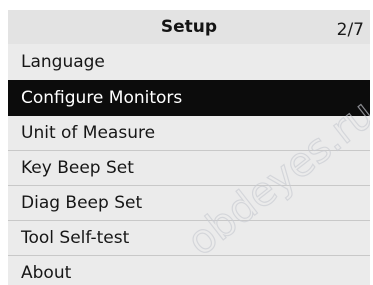 The height and width of the screenshot is (285, 373). What do you see at coordinates (189, 202) in the screenshot?
I see `menu-item-diag-beep-set: Diag Beep Set` at bounding box center [189, 202].